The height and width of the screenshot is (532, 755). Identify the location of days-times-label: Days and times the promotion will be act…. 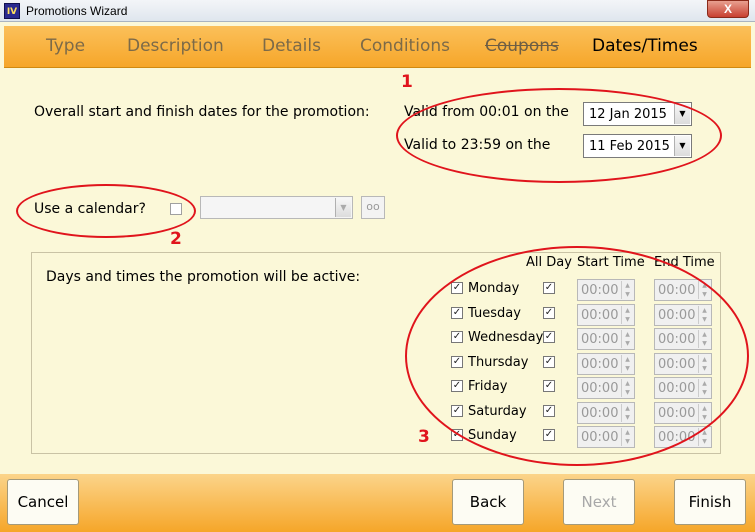
(203, 277).